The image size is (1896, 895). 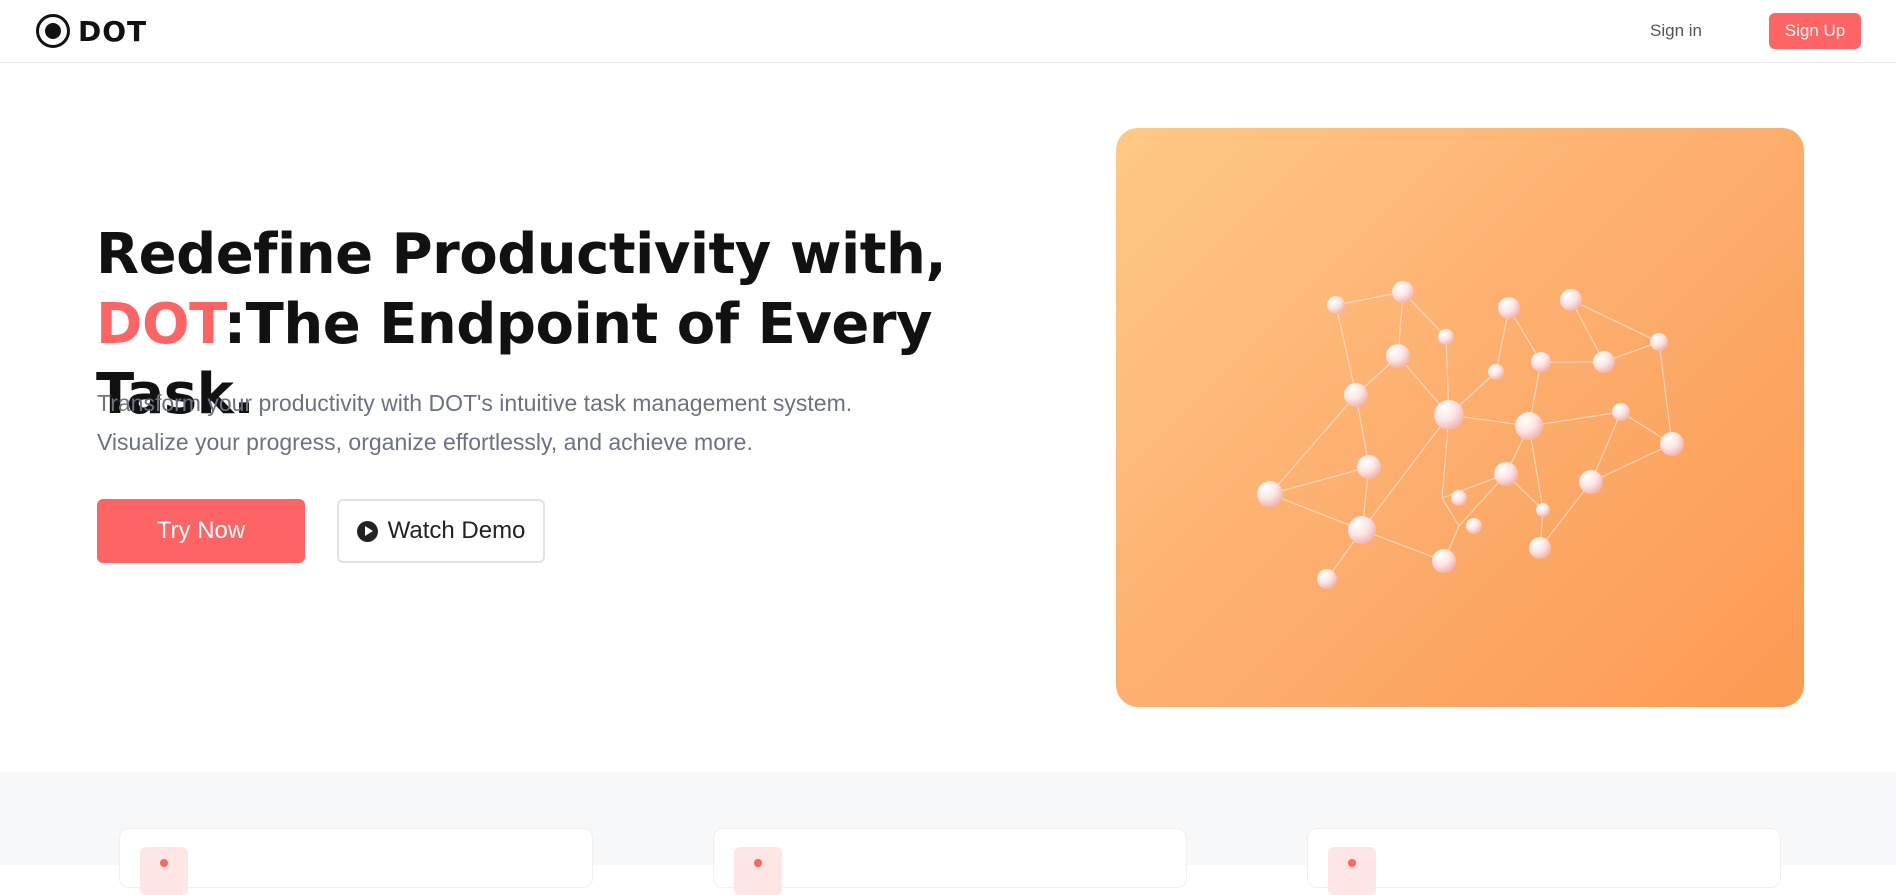 What do you see at coordinates (201, 531) in the screenshot?
I see `try-now-button: Try Now` at bounding box center [201, 531].